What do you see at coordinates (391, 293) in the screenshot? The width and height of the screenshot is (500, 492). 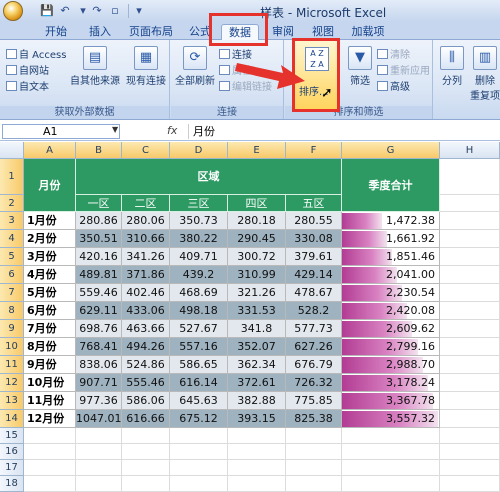 I see `table-row-total-cell: 2,230.54` at bounding box center [391, 293].